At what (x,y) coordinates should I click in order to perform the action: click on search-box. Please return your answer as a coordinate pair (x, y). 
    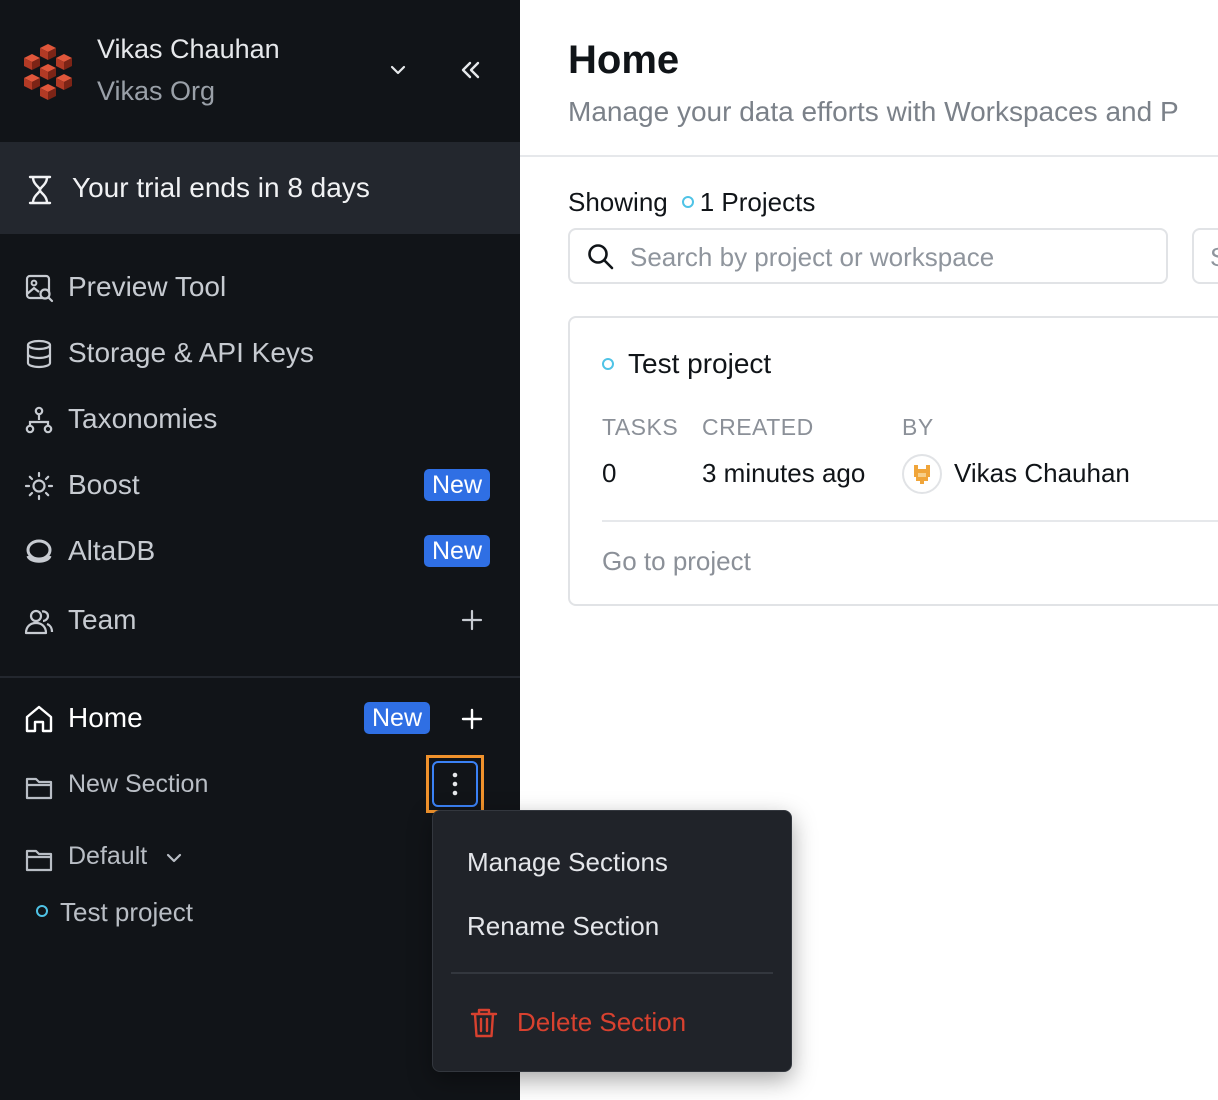
    Looking at the image, I should click on (868, 256).